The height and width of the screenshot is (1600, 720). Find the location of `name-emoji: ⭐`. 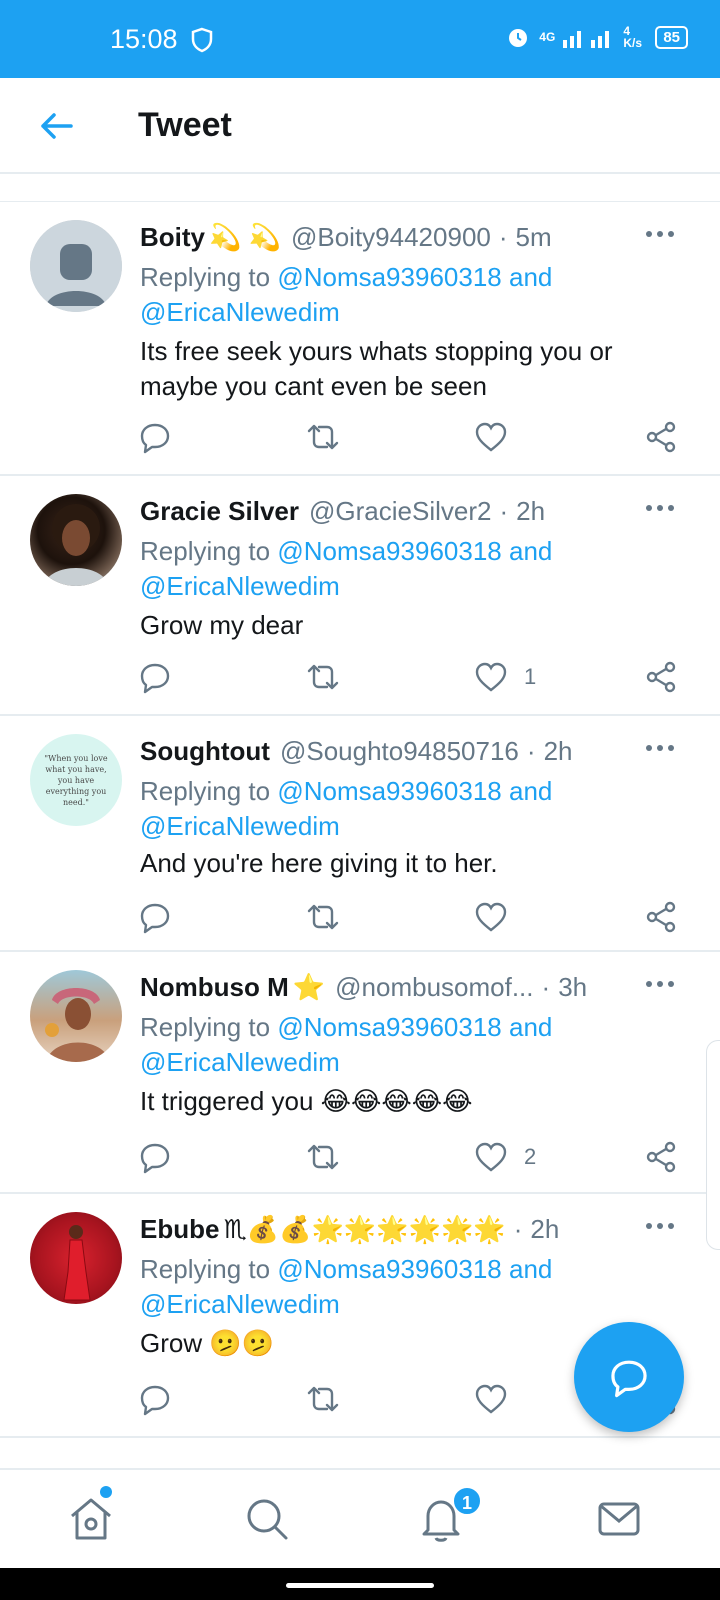

name-emoji: ⭐ is located at coordinates (309, 987).